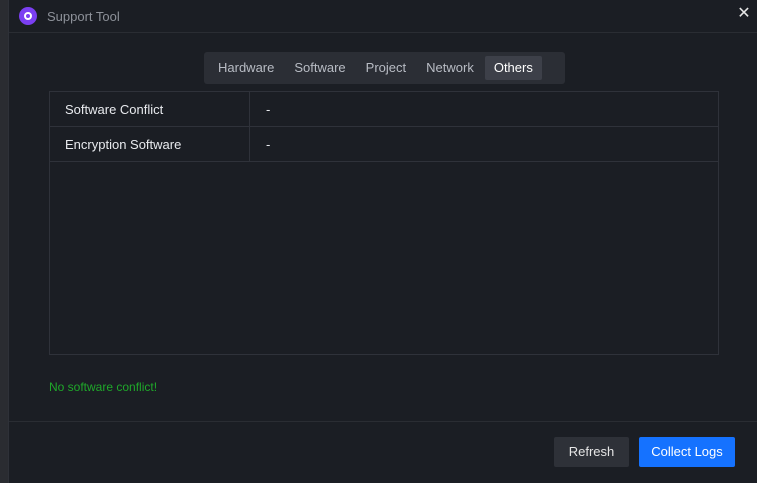 This screenshot has height=483, width=757. I want to click on tab-software: Software, so click(319, 68).